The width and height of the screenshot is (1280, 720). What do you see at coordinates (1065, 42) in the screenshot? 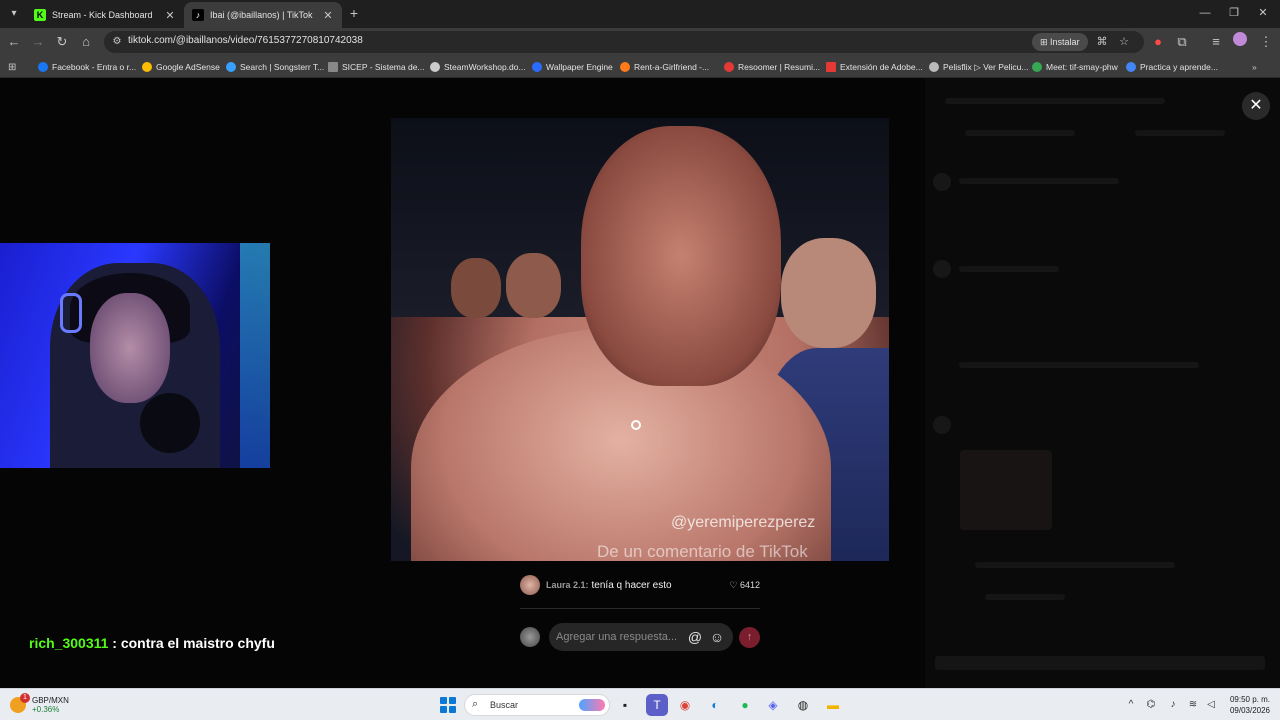
I see `install-label: Instalar` at bounding box center [1065, 42].